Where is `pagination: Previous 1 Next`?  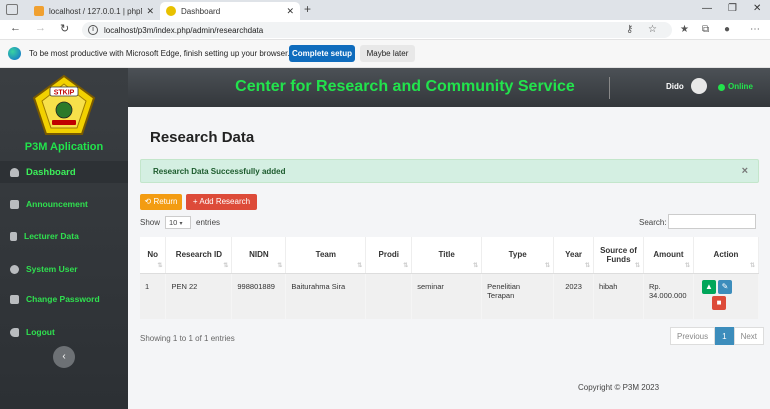
pagination: Previous 1 Next is located at coordinates (717, 336).